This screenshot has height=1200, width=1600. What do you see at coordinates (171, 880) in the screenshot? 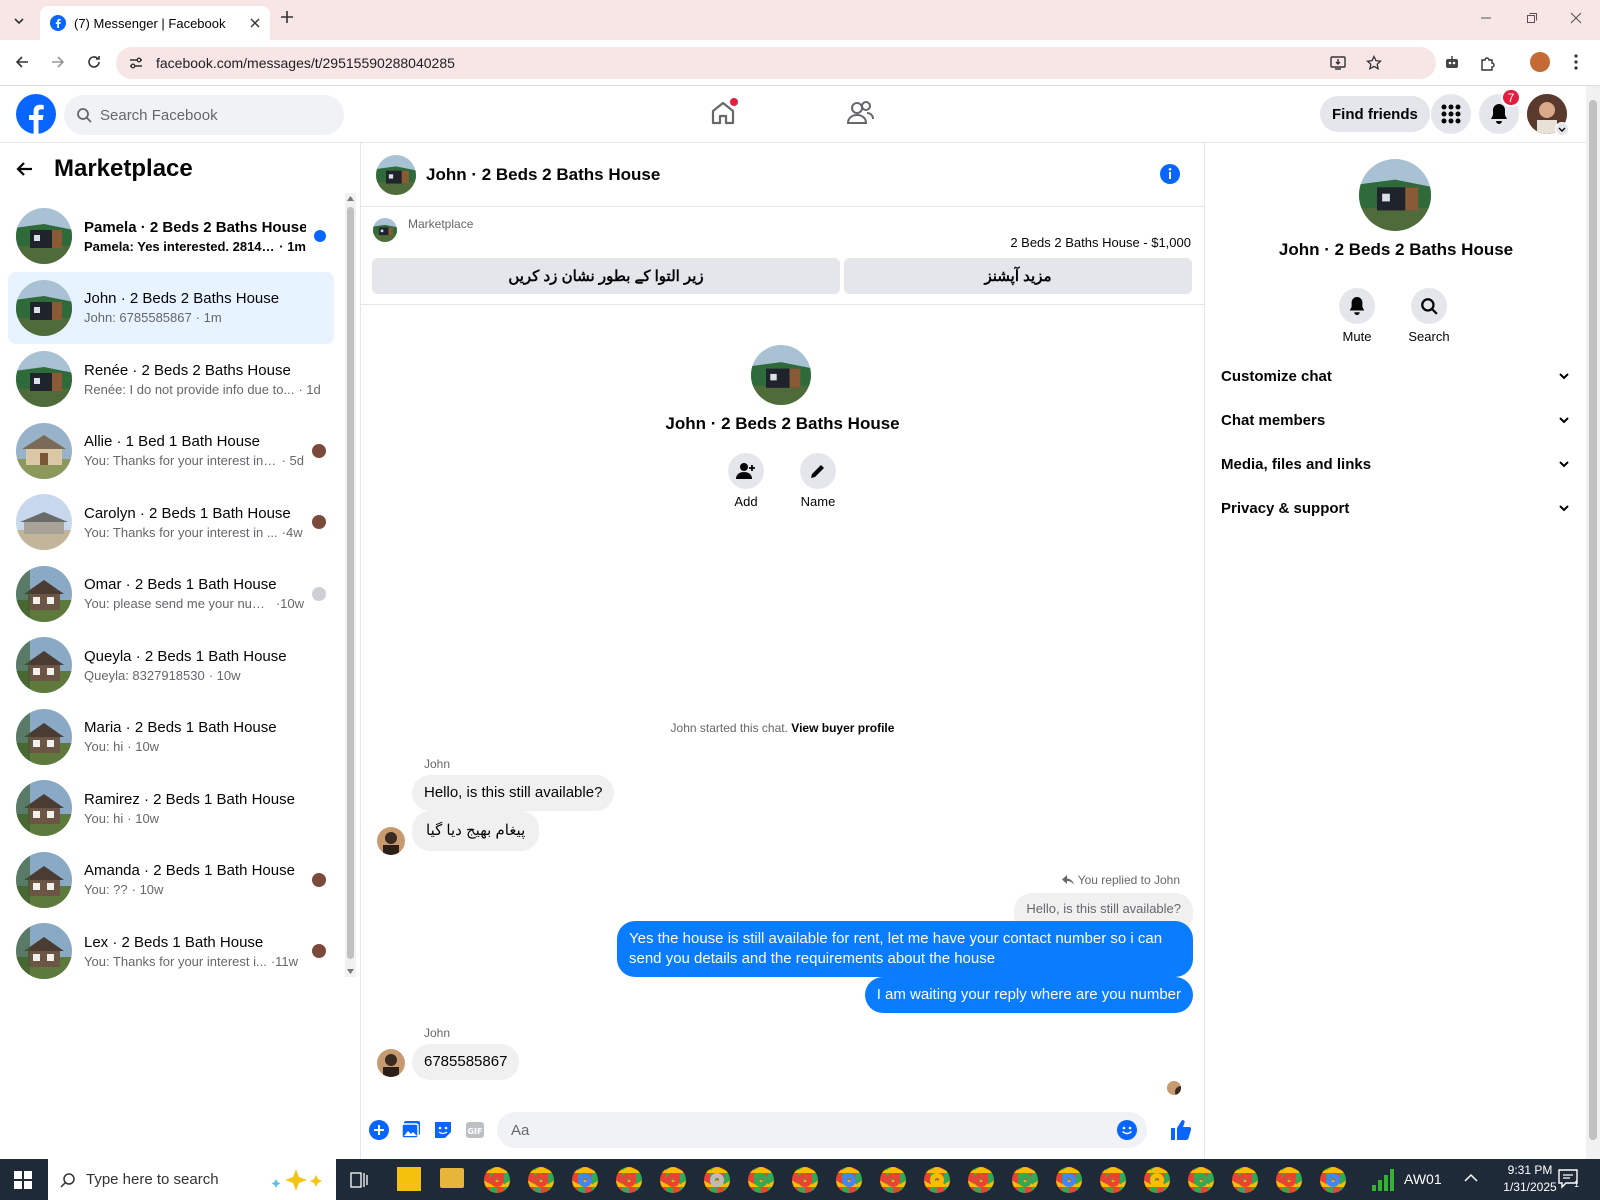
I see `conversation-item: Amanda · 2 Beds 1 Bath House You: ?? · 10w` at bounding box center [171, 880].